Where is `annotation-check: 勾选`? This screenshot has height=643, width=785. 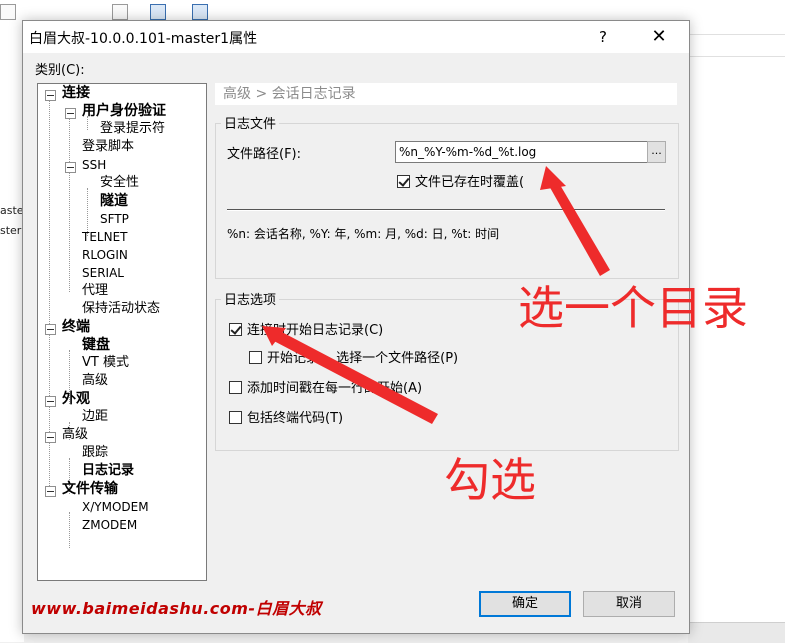
annotation-check: 勾选 is located at coordinates (490, 480).